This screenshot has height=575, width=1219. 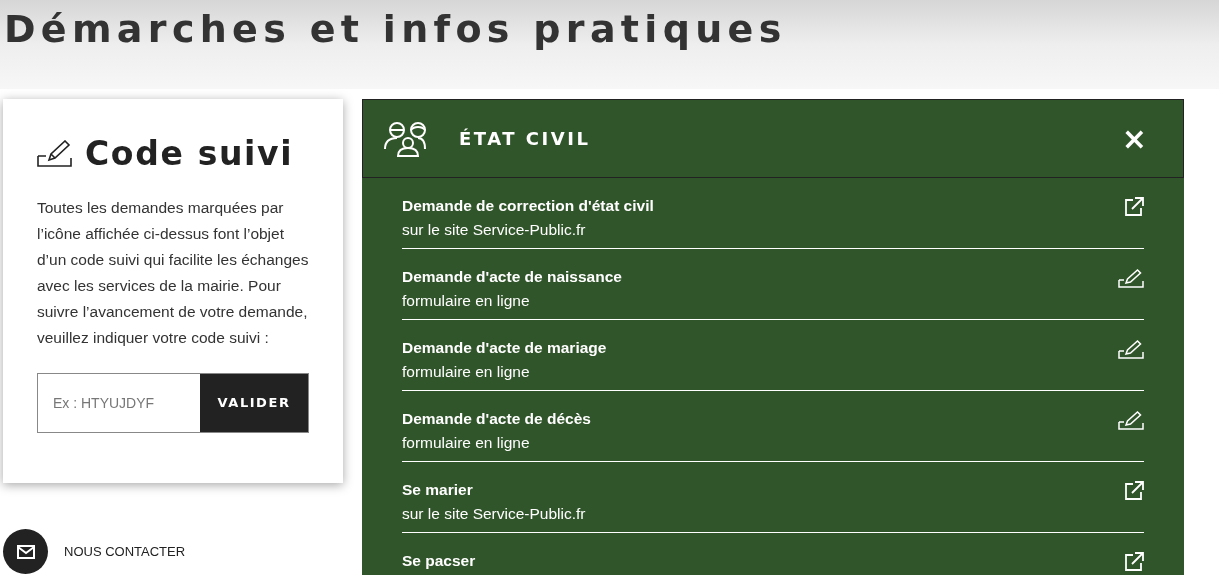 What do you see at coordinates (773, 497) in the screenshot?
I see `procedure-link: Se marier sur le site Service-Public.fr` at bounding box center [773, 497].